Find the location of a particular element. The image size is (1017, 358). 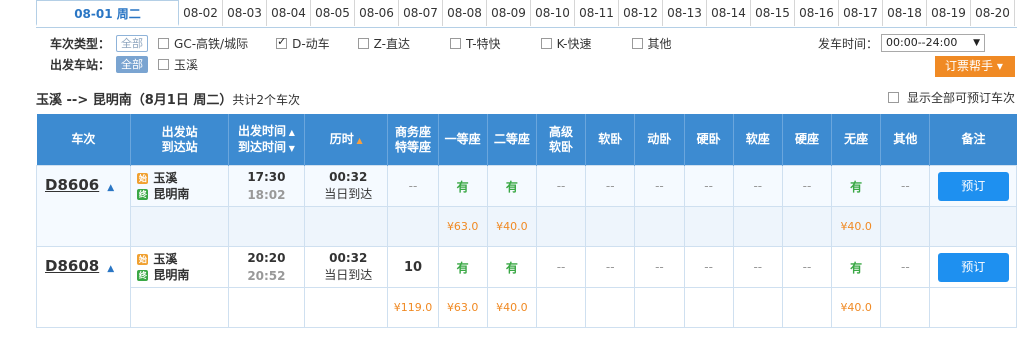

seat-cell: 10 is located at coordinates (413, 267).